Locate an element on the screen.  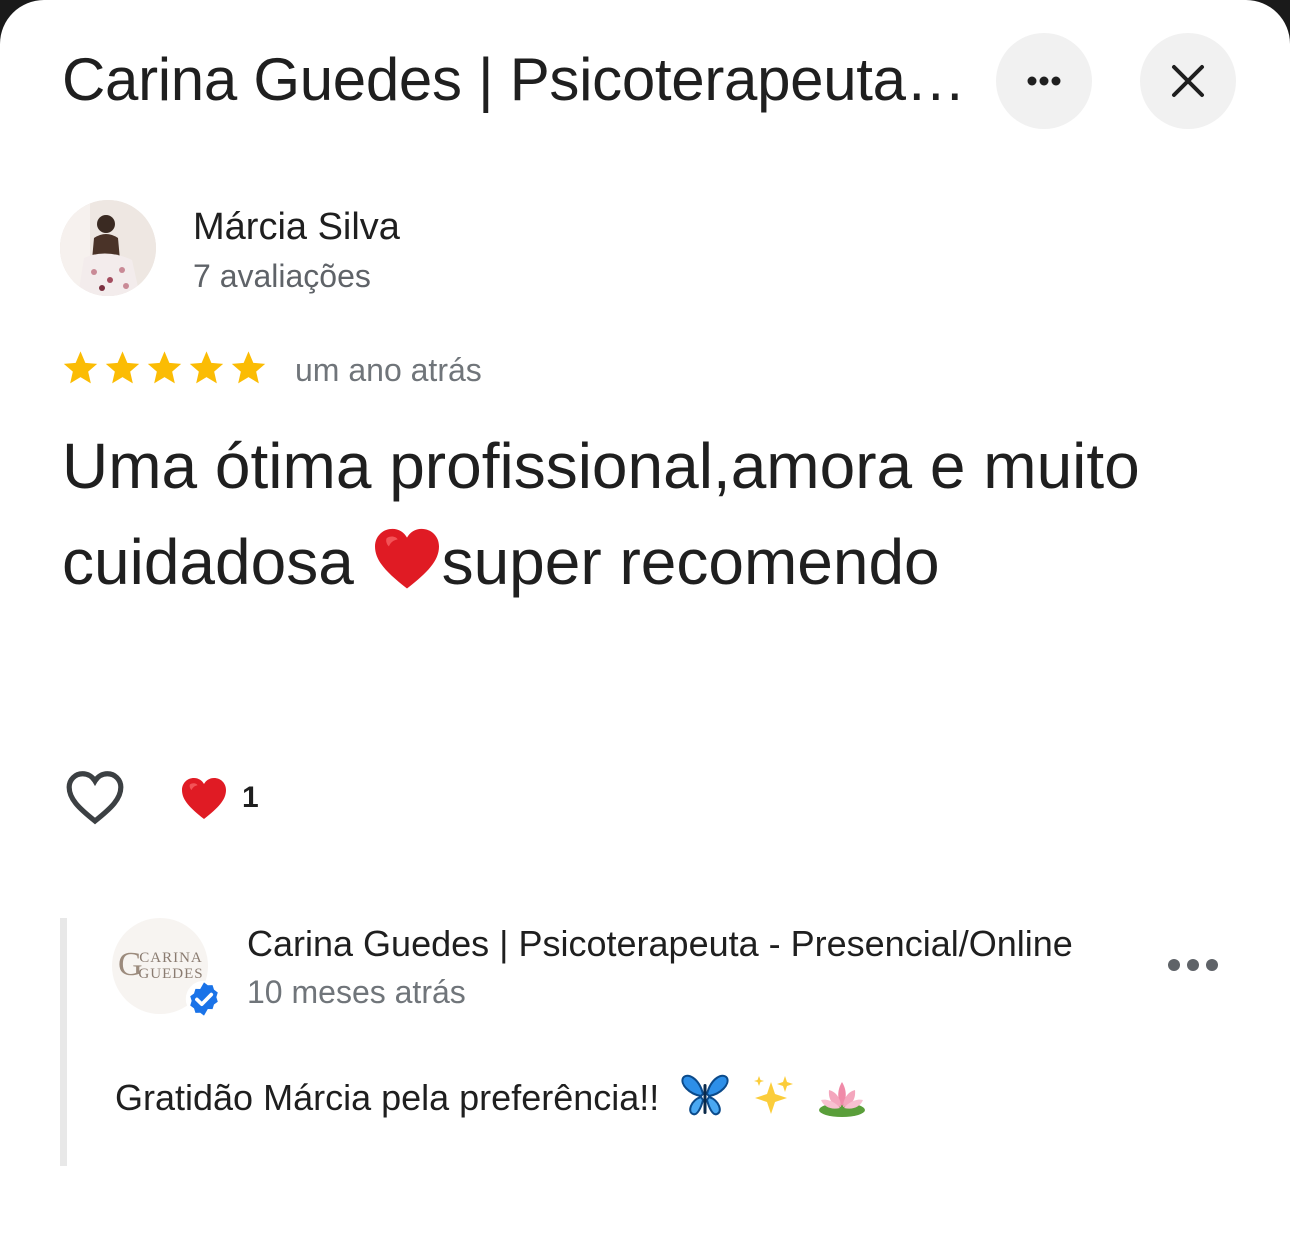
reaction-count: 1 is located at coordinates (250, 797).